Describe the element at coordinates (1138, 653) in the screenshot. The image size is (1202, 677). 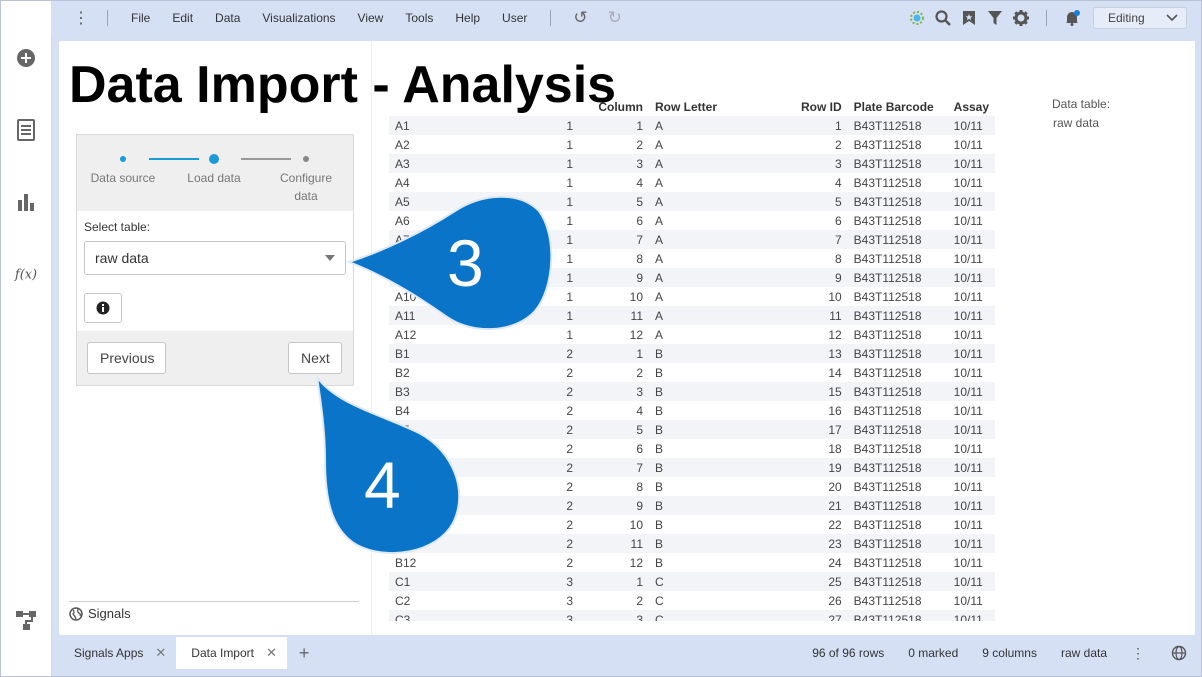
I see `status-menu-icon: ⋮` at that location.